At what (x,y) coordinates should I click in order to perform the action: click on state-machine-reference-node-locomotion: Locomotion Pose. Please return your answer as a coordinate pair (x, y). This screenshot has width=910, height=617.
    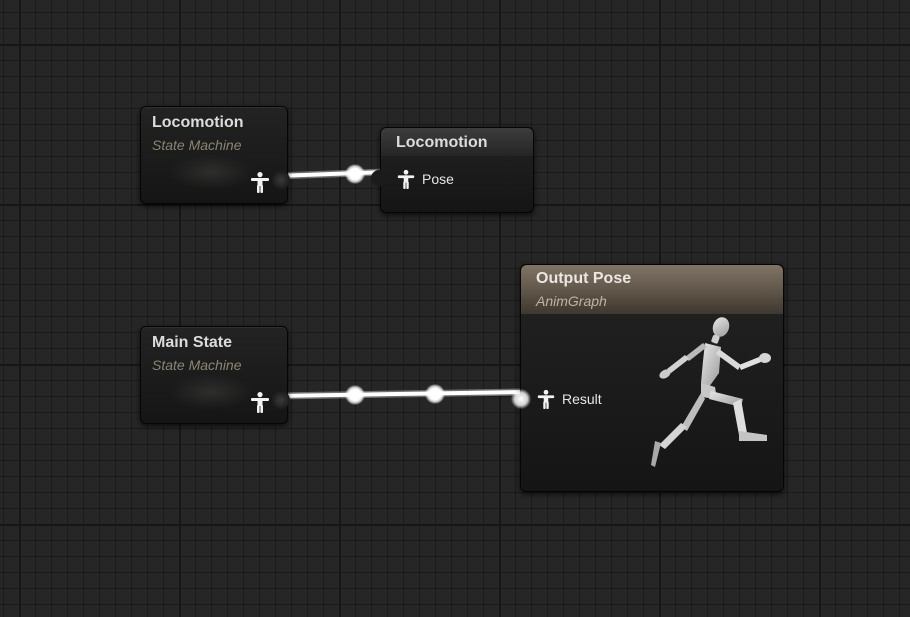
    Looking at the image, I should click on (452, 170).